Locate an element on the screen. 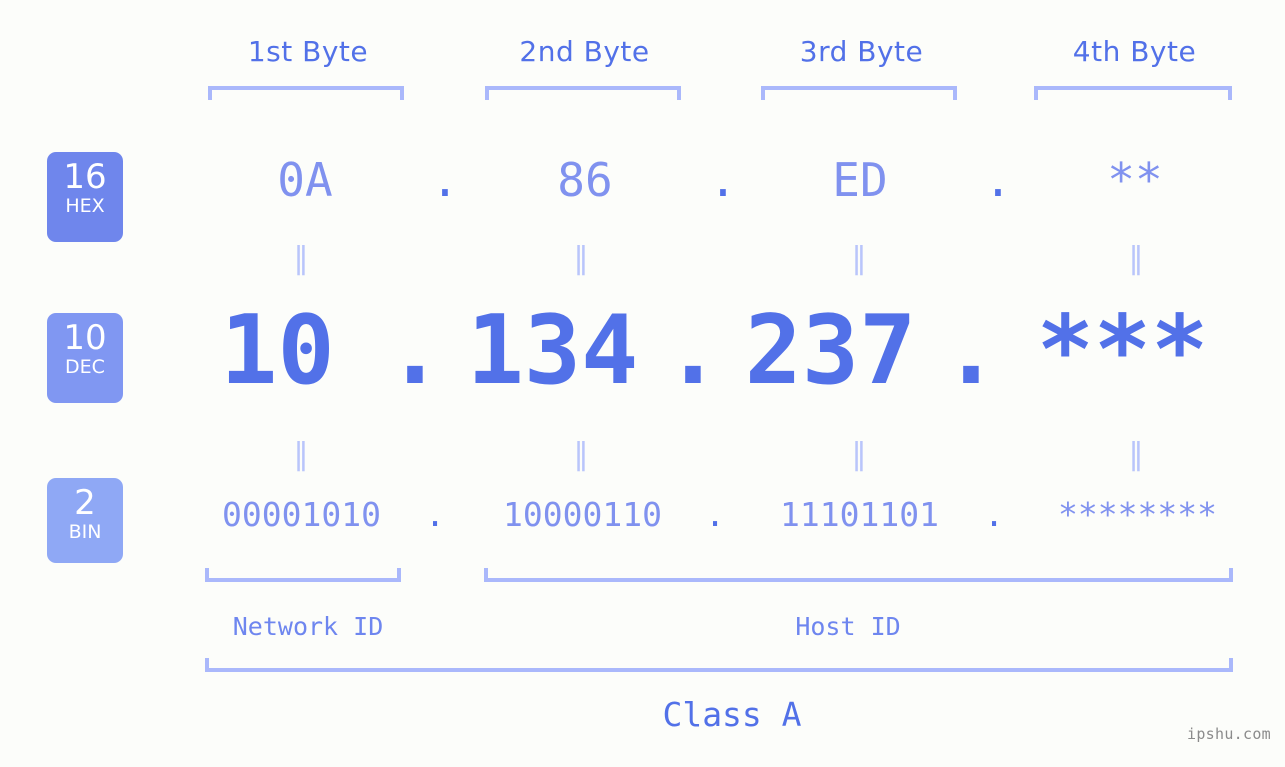  base-badge-hex: 16 HEX is located at coordinates (85, 197).